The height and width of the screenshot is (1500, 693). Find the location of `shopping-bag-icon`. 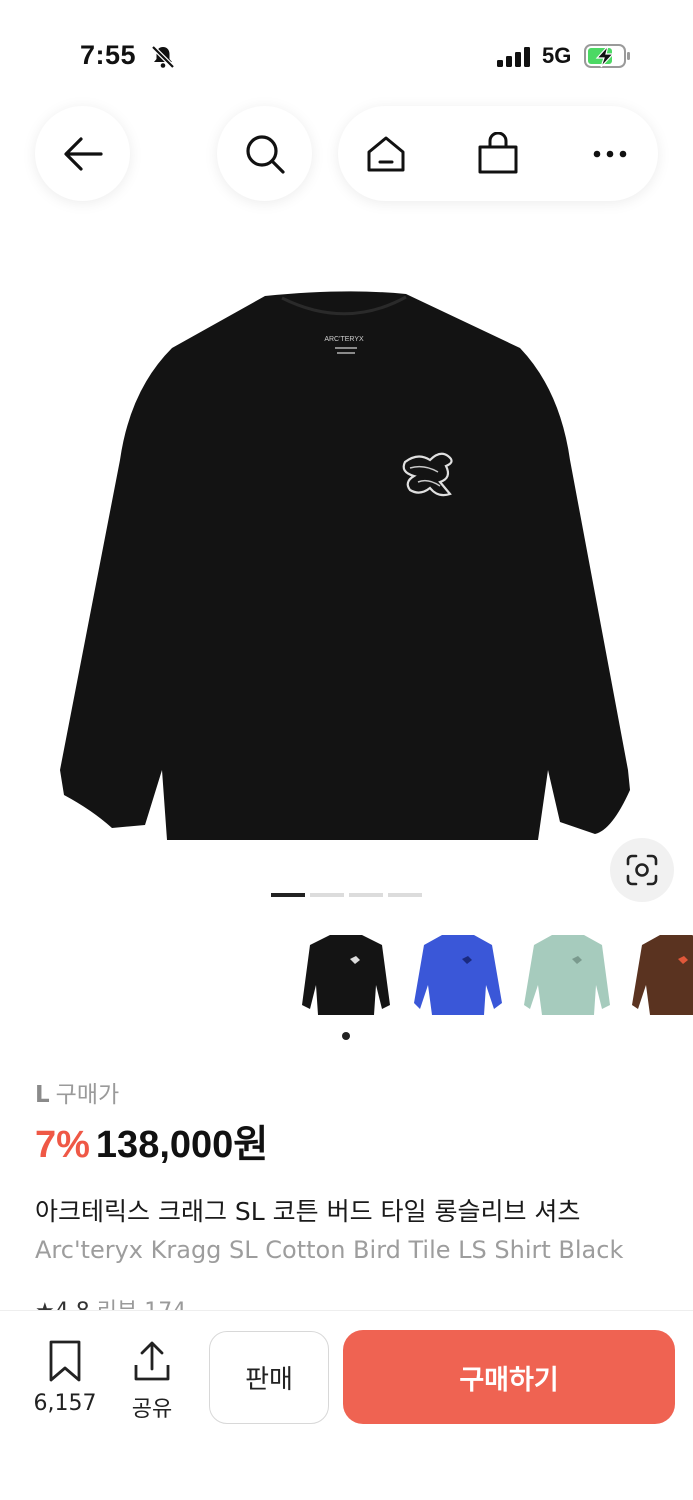

shopping-bag-icon is located at coordinates (498, 152).